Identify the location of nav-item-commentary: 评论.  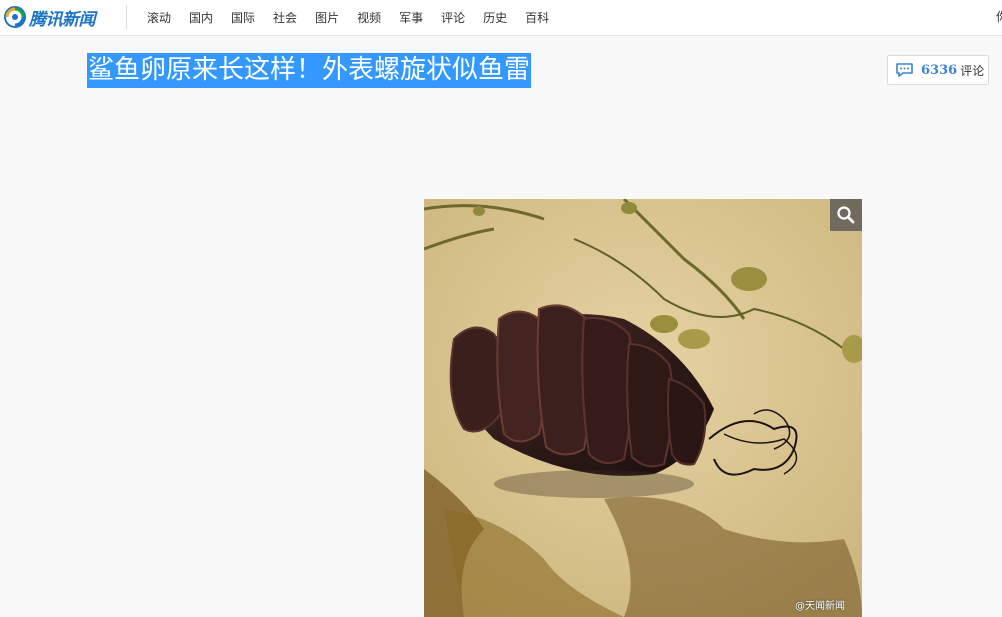
(453, 17).